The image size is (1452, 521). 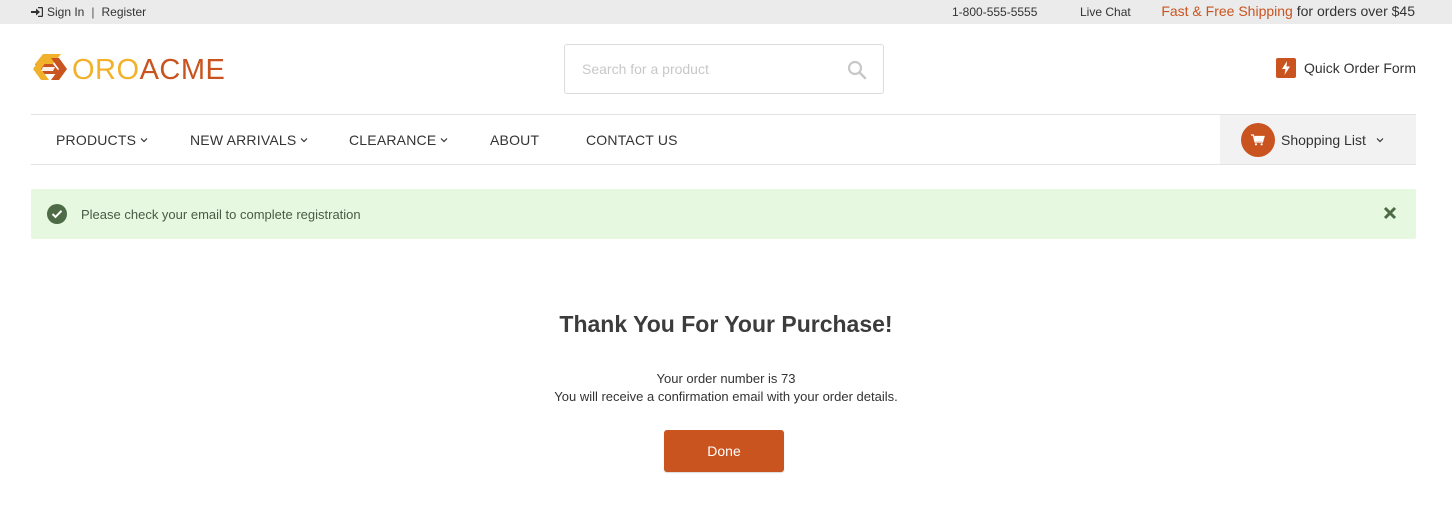 I want to click on search-icon, so click(x=857, y=70).